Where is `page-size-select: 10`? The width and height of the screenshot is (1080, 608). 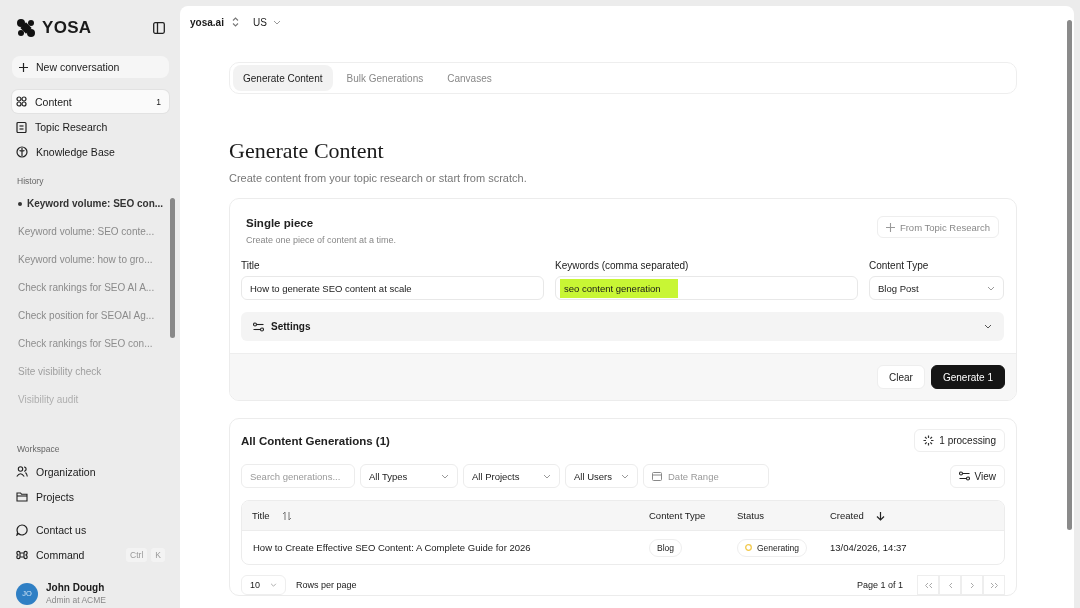 page-size-select: 10 is located at coordinates (263, 585).